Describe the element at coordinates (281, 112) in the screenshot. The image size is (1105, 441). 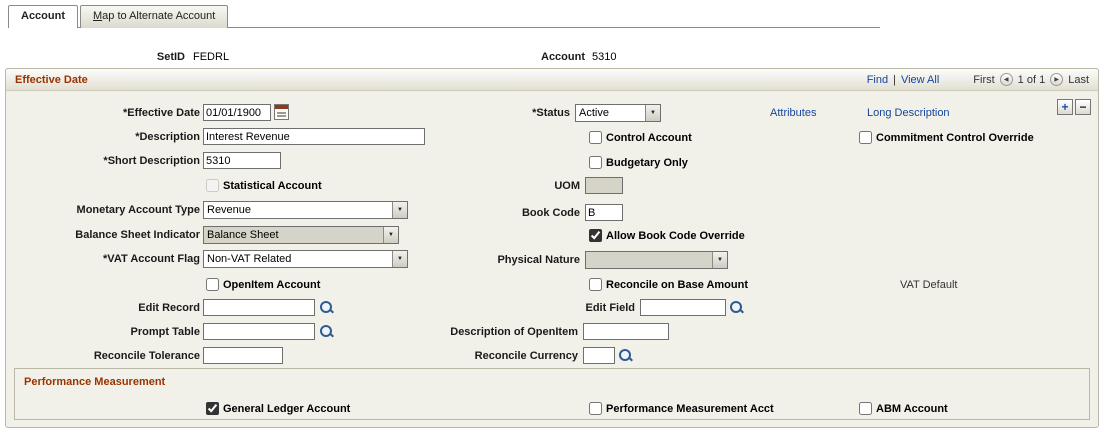
I see `effective-date-calendar-icon` at that location.